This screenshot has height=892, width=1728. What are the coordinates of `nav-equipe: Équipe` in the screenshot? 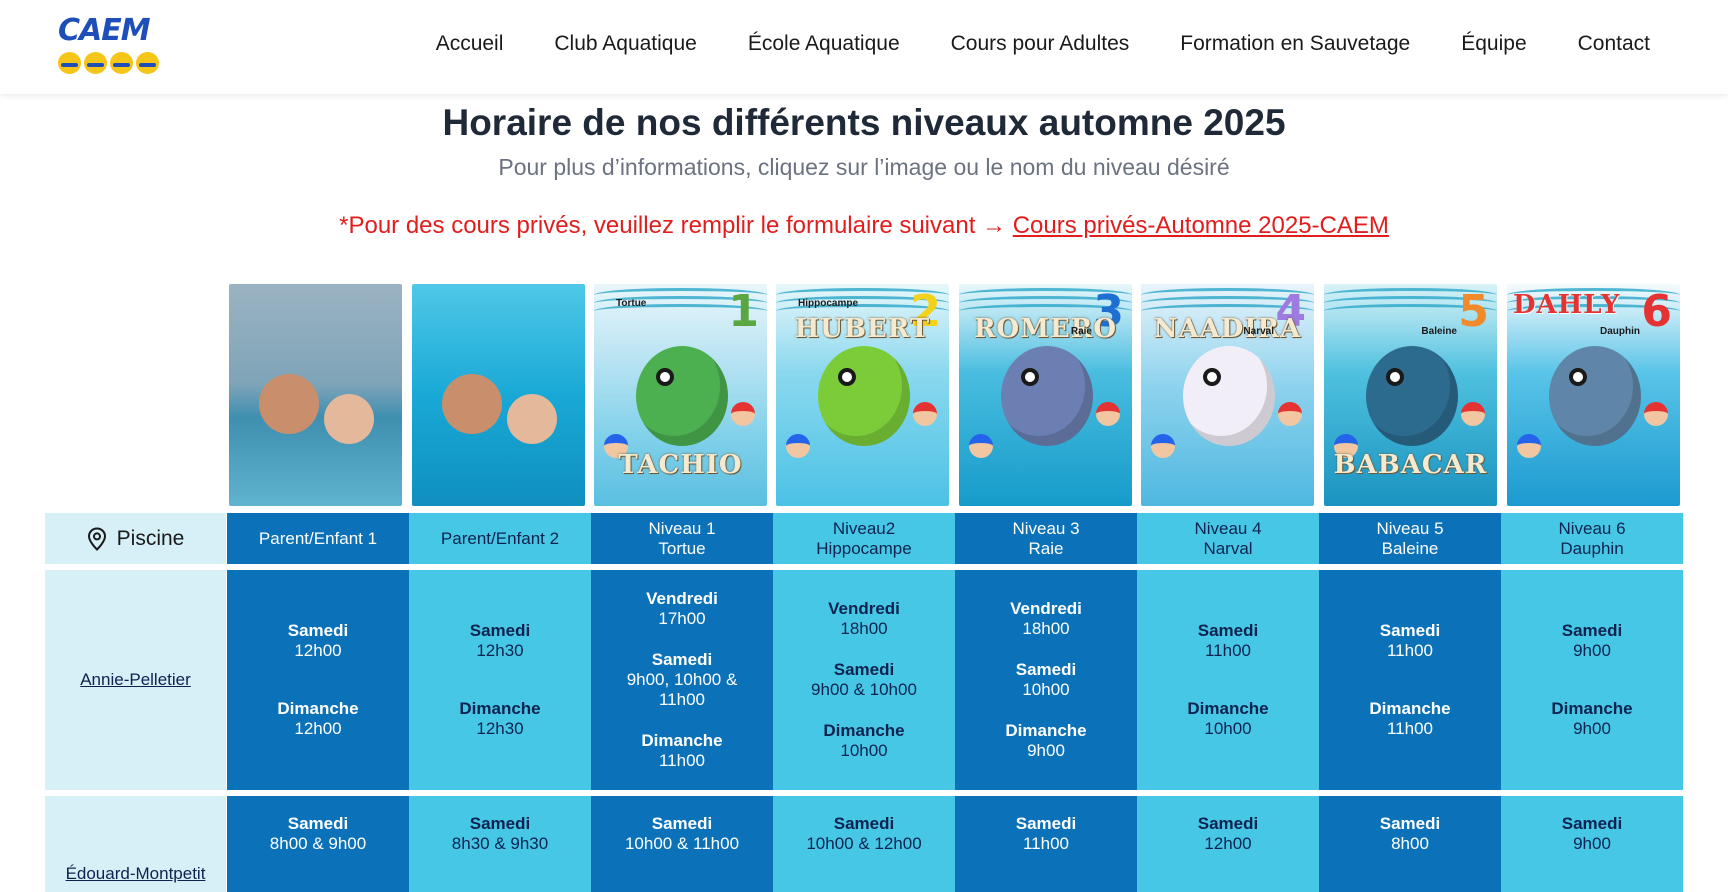 It's located at (1493, 44).